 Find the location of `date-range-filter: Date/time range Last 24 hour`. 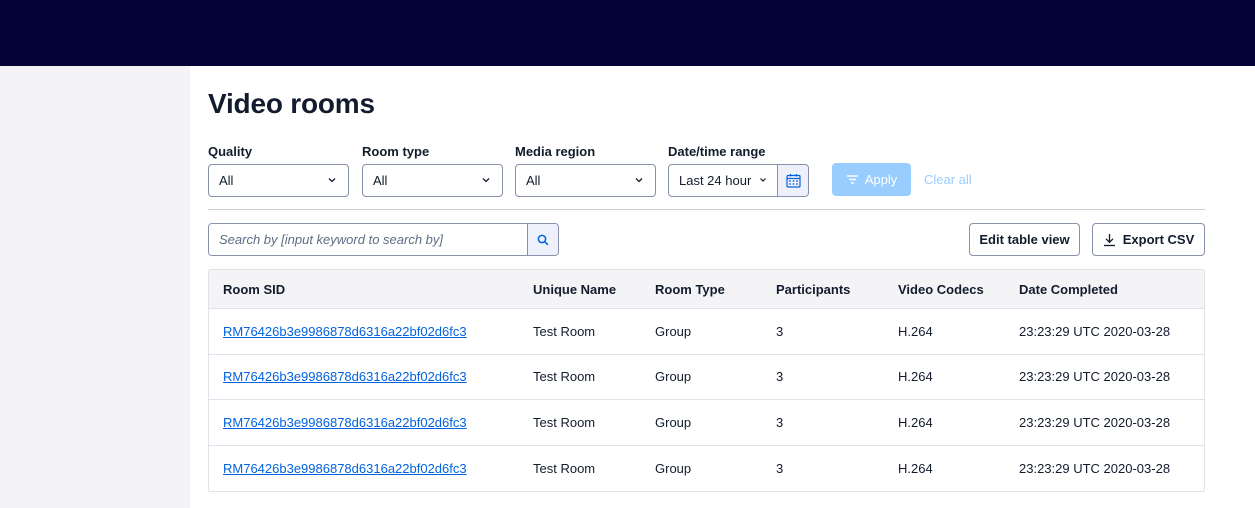

date-range-filter: Date/time range Last 24 hour is located at coordinates (738, 170).